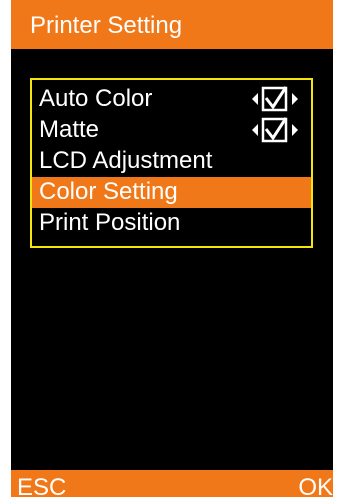  I want to click on menu-item-label: LCD Adjustment, so click(126, 160).